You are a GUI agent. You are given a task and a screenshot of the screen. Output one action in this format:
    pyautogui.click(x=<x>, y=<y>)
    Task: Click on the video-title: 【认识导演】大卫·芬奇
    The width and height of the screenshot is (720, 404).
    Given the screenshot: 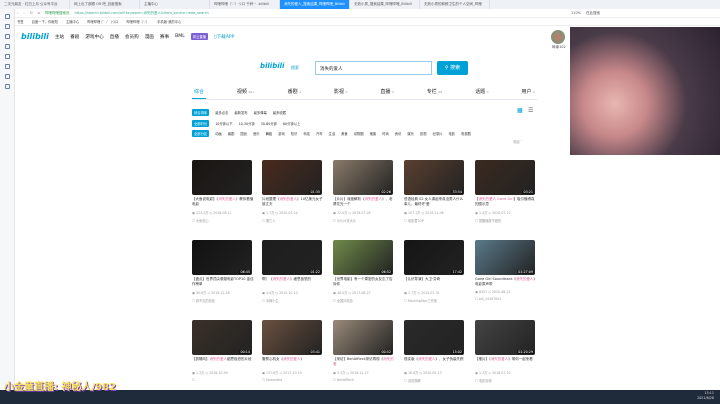 What is the action you would take?
    pyautogui.click(x=435, y=282)
    